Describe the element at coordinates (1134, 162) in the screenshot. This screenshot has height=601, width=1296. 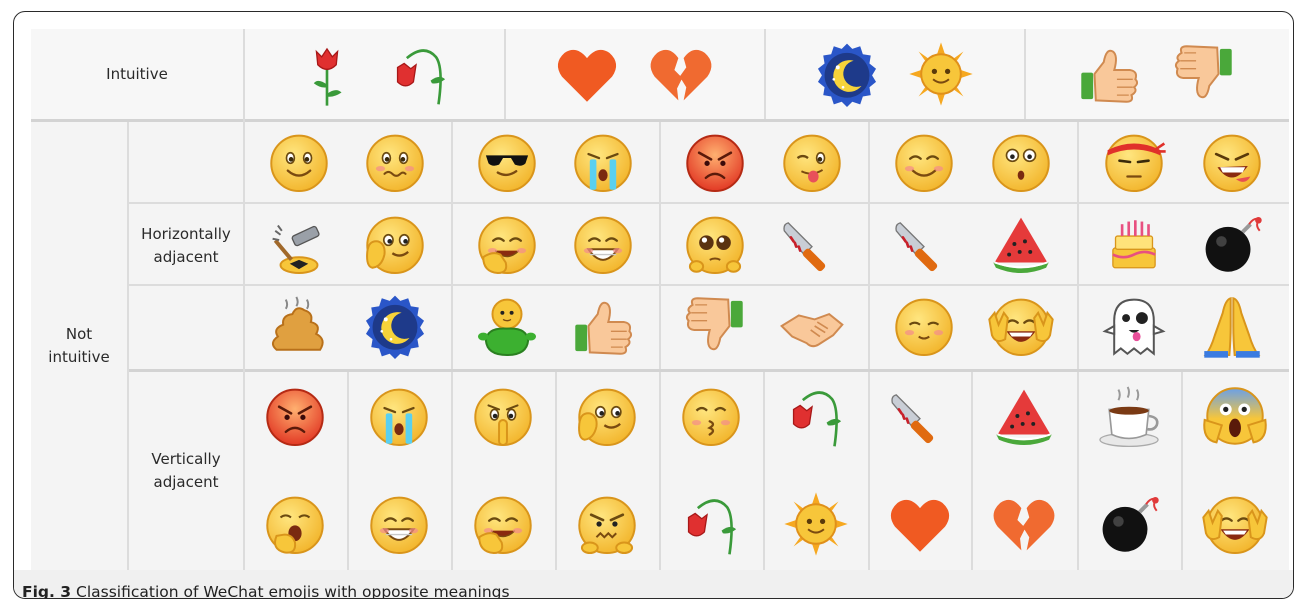
I see `ninja-icon` at that location.